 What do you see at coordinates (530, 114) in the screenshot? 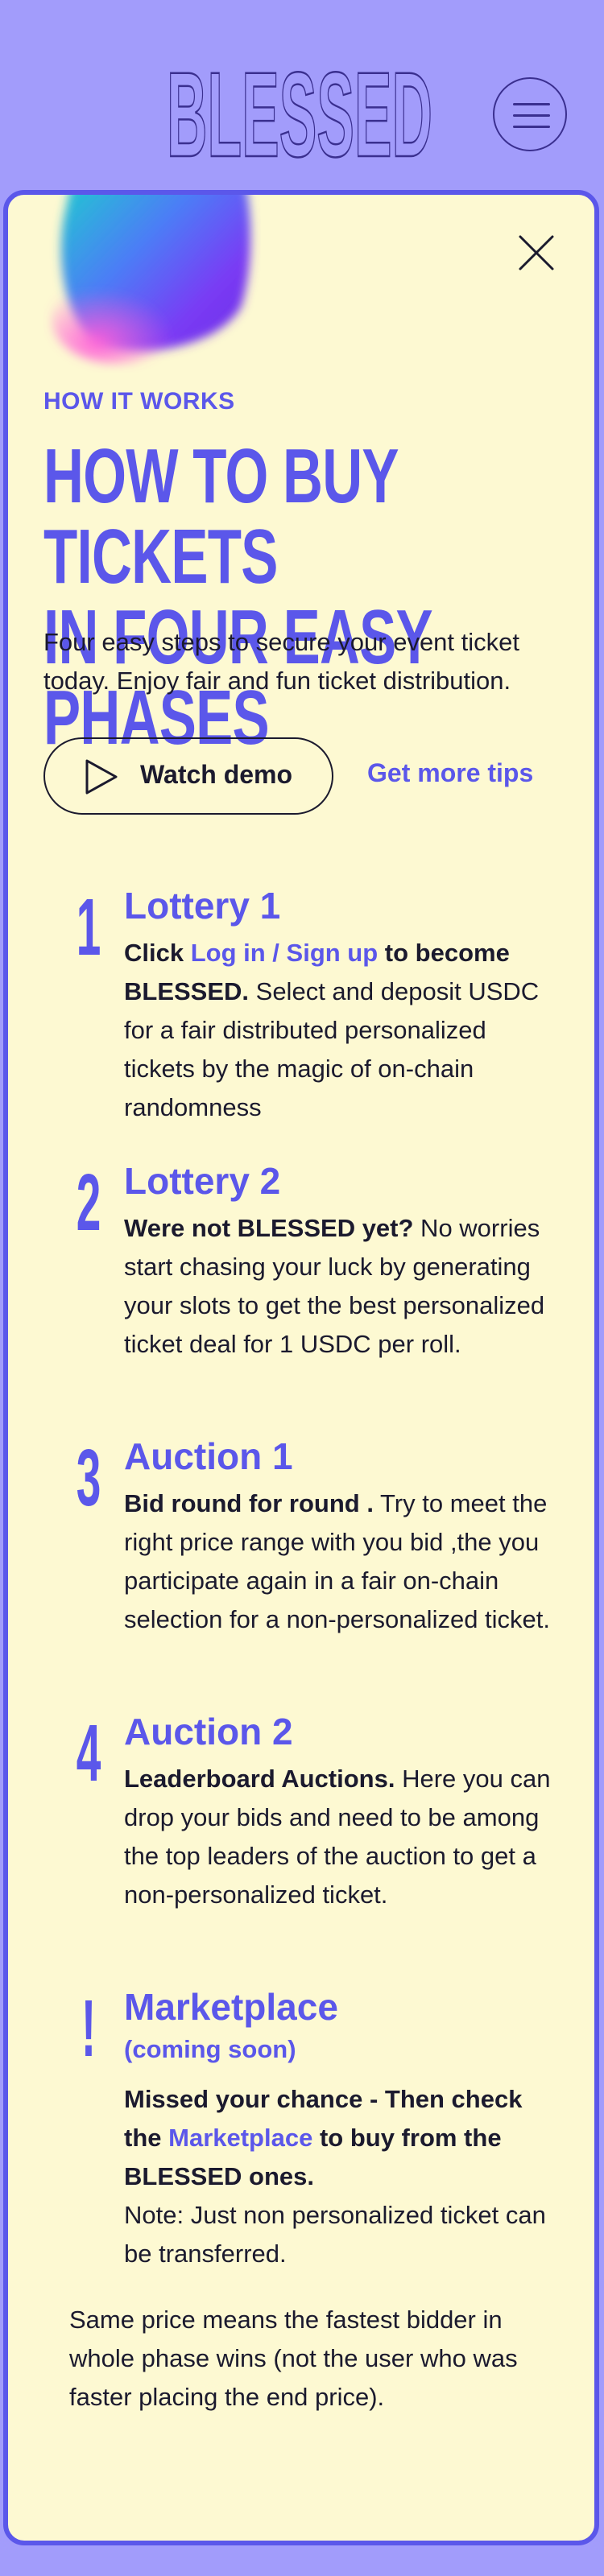
I see `menu-button` at bounding box center [530, 114].